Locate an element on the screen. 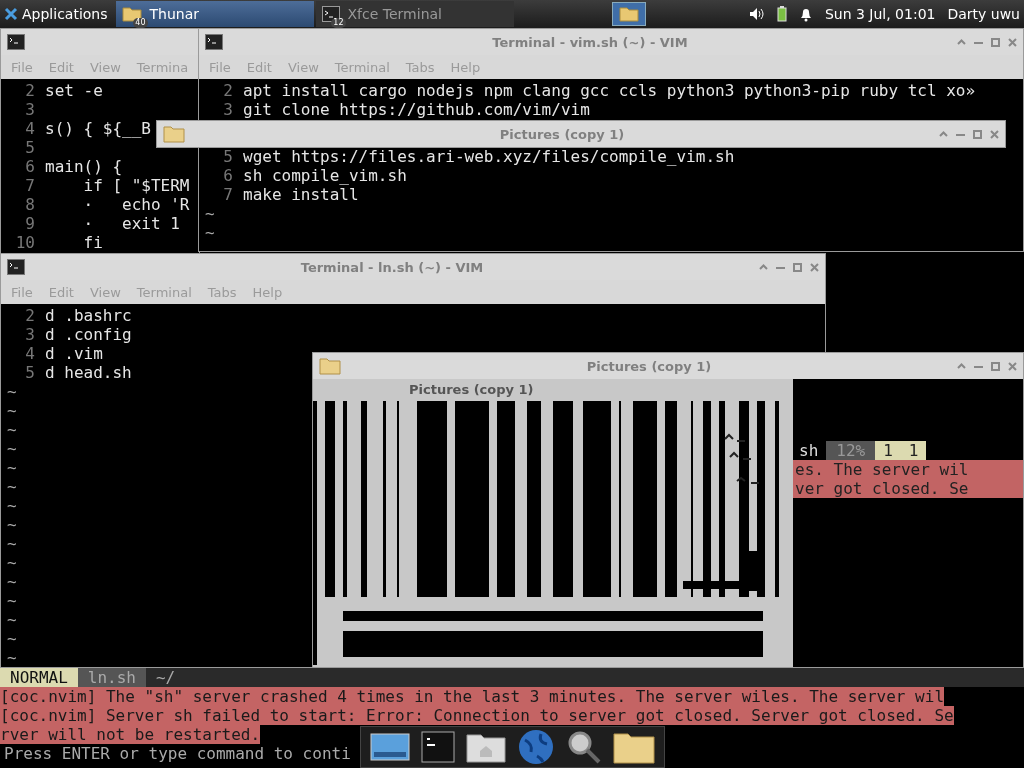  taskbar-button: 40 Thunar is located at coordinates (214, 14).